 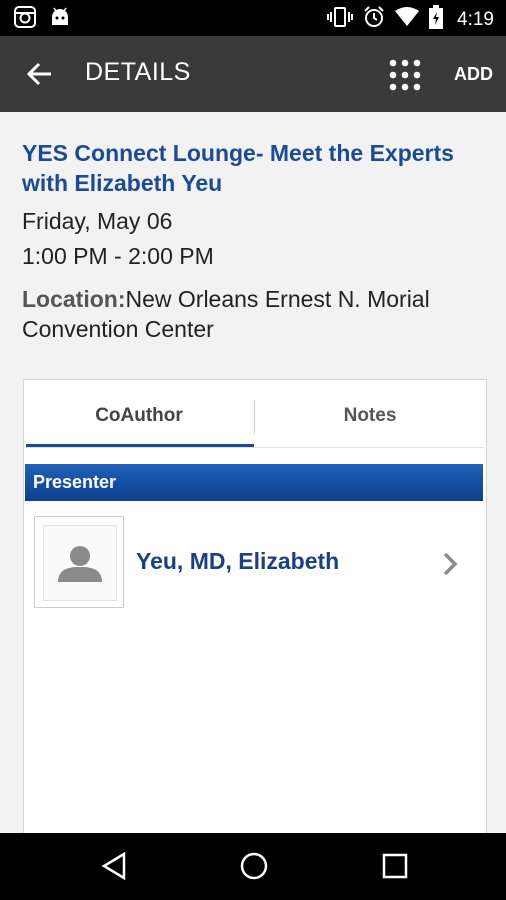 What do you see at coordinates (405, 75) in the screenshot?
I see `grid-menu-icon` at bounding box center [405, 75].